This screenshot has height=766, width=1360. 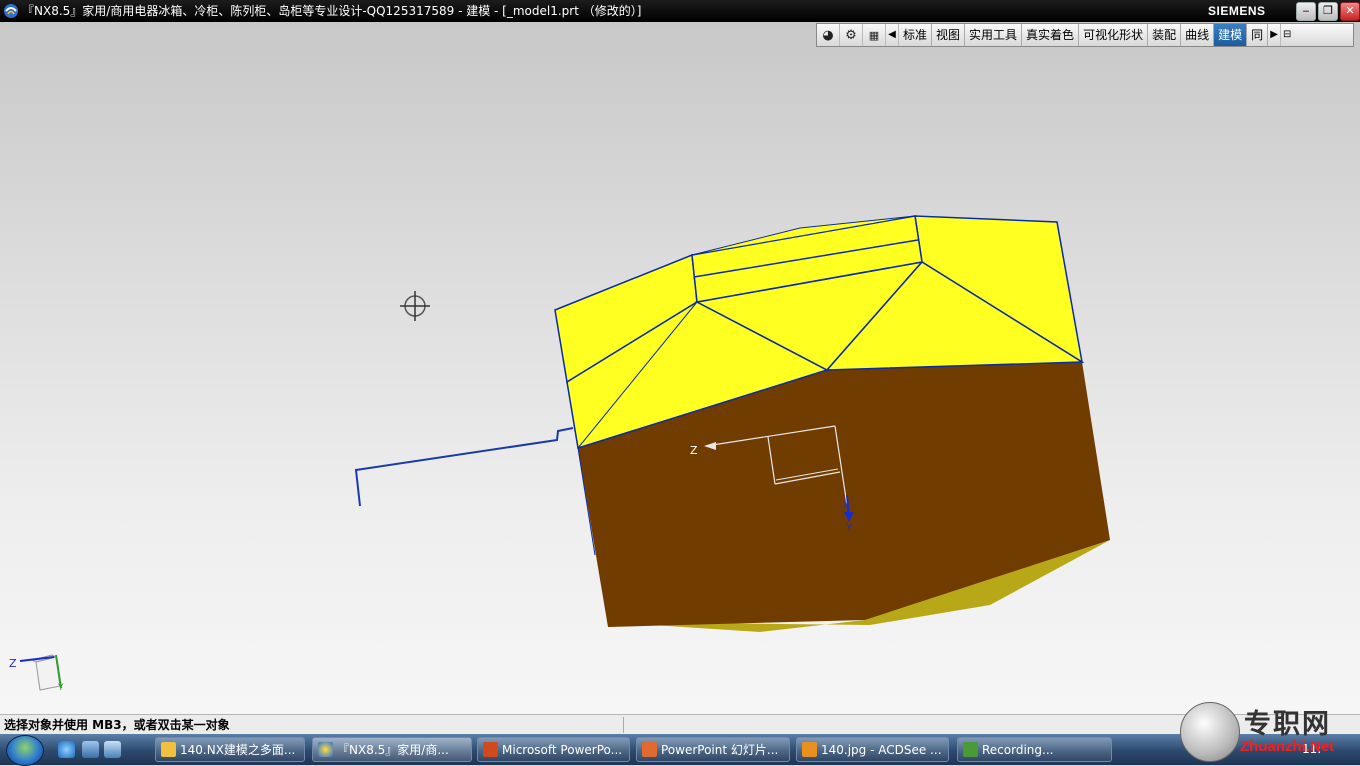 I want to click on tab-modeling: 建模, so click(x=1231, y=35).